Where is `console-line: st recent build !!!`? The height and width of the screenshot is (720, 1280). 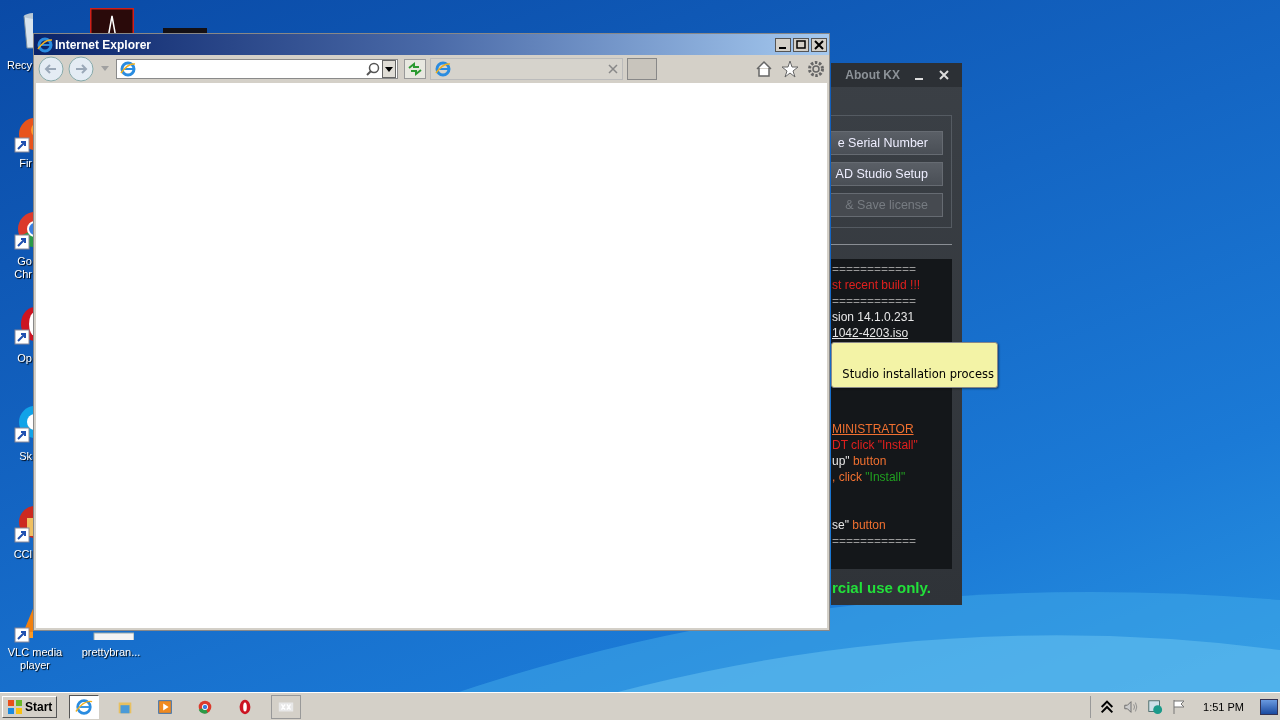 console-line: st recent build !!! is located at coordinates (876, 285).